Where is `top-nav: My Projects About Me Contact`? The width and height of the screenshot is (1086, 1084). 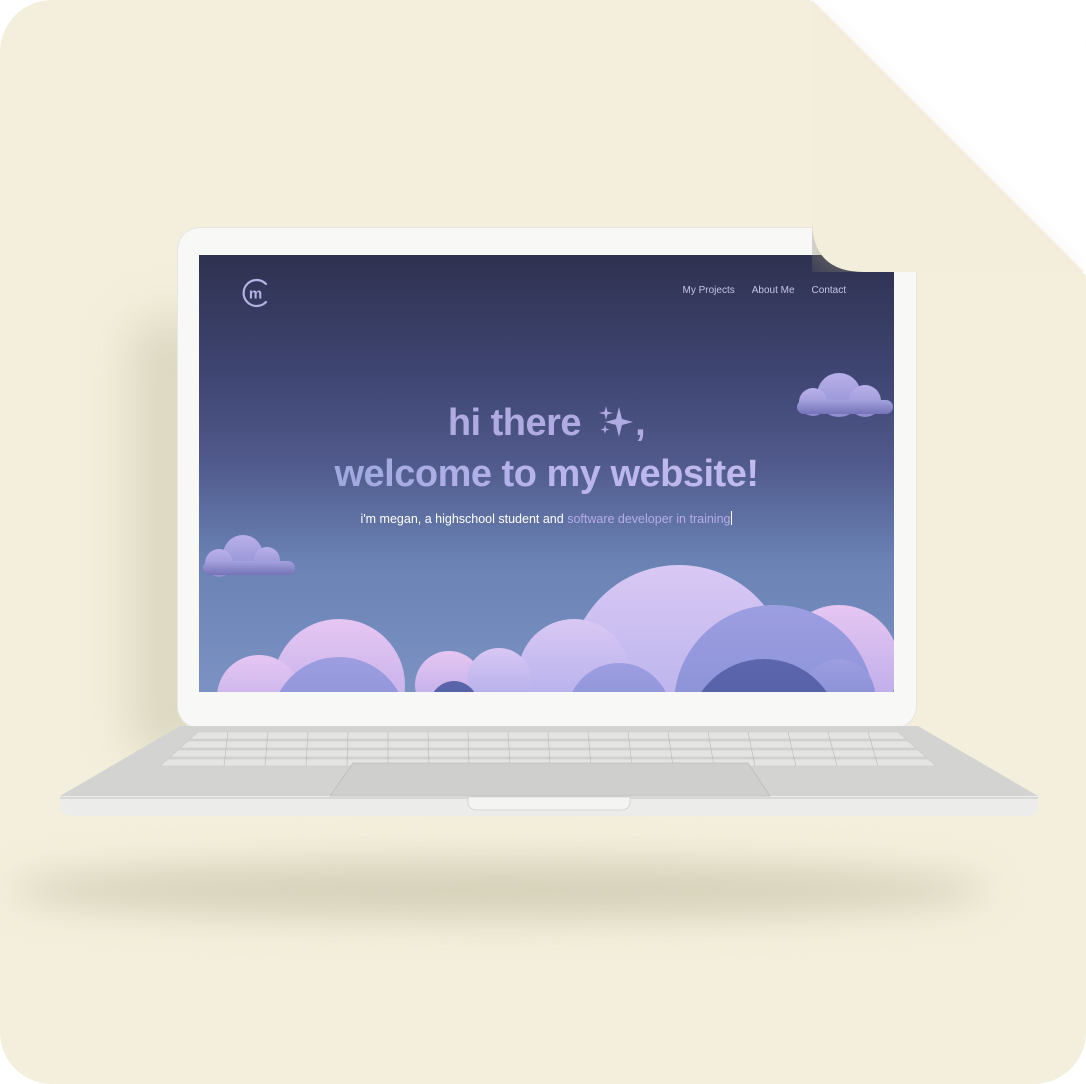
top-nav: My Projects About Me Contact is located at coordinates (764, 290).